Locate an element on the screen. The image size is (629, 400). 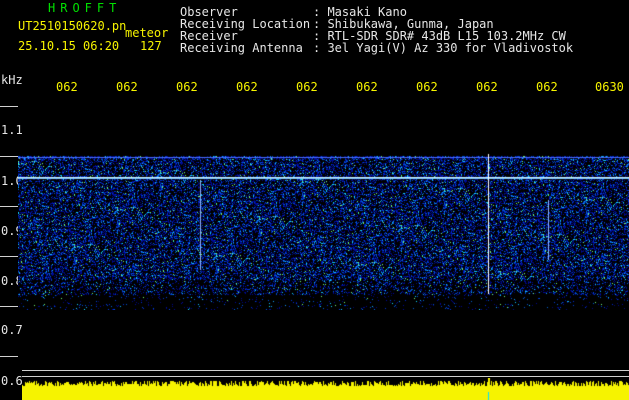
freq-tick: 0.6 is located at coordinates (12, 381).